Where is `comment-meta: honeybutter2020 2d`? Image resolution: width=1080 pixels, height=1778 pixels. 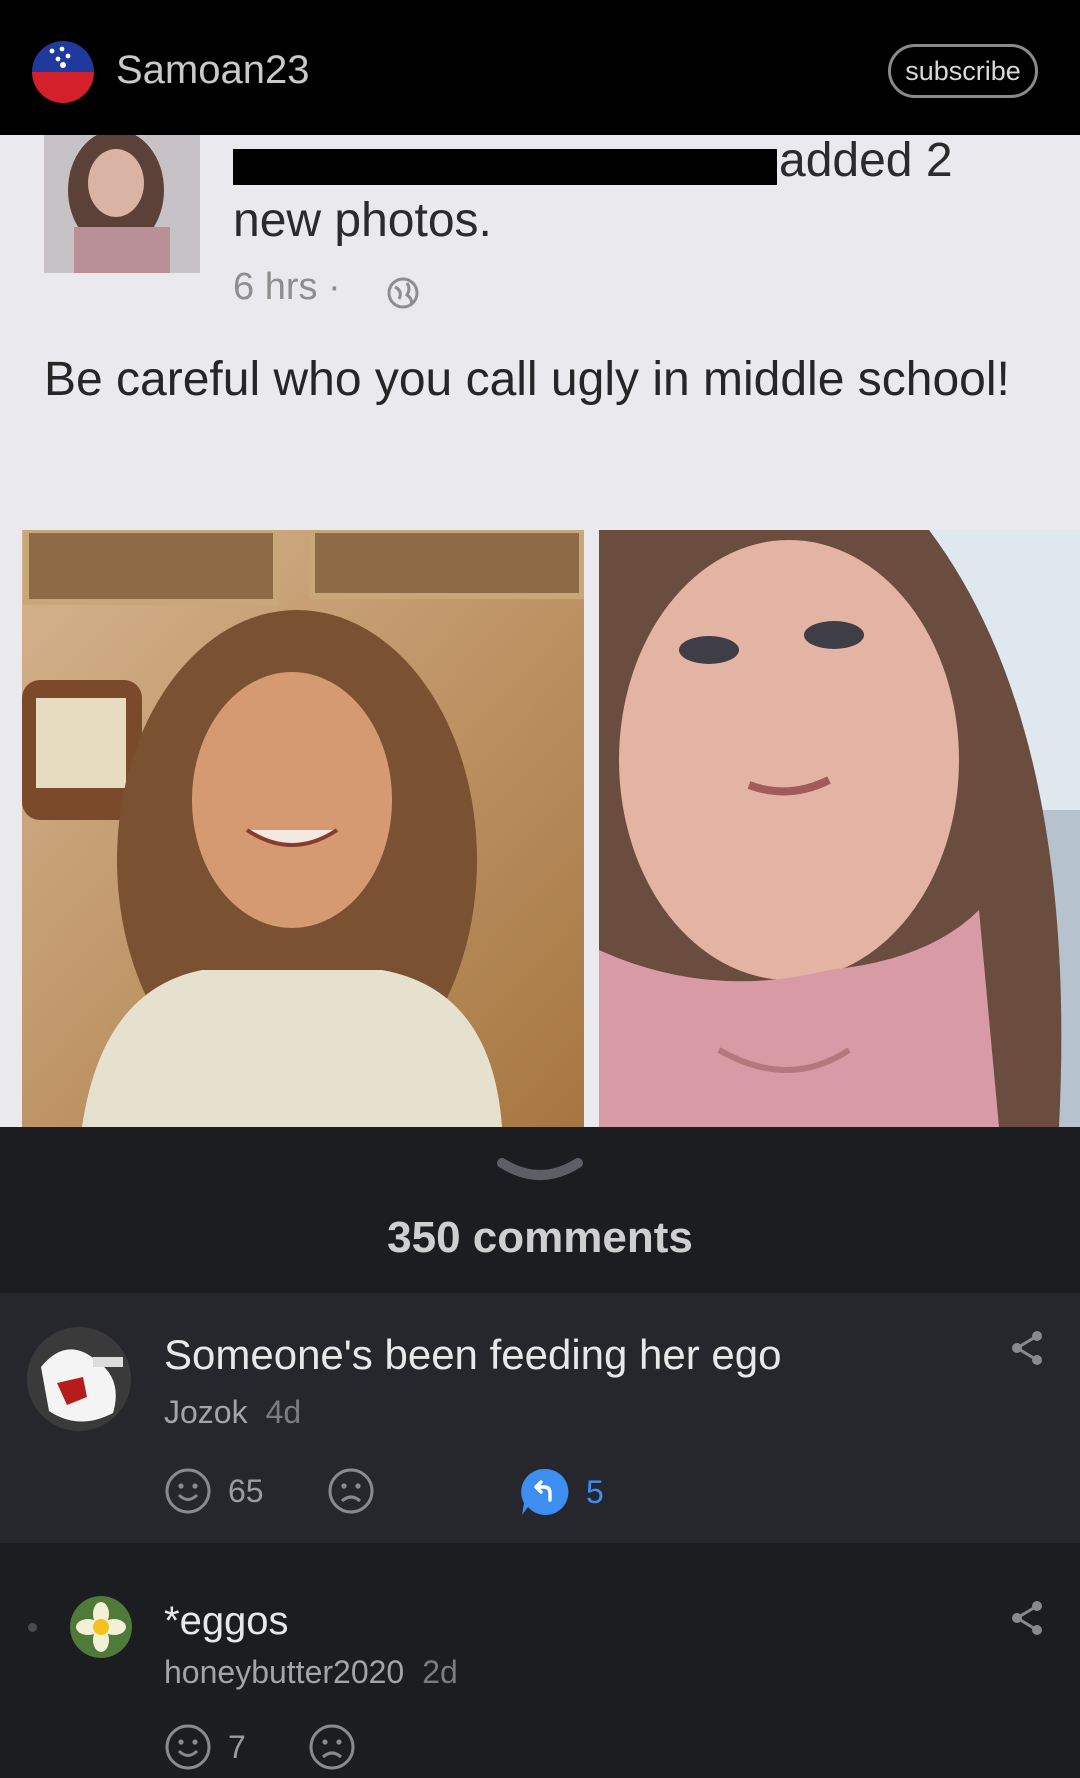 comment-meta: honeybutter2020 2d is located at coordinates (311, 1672).